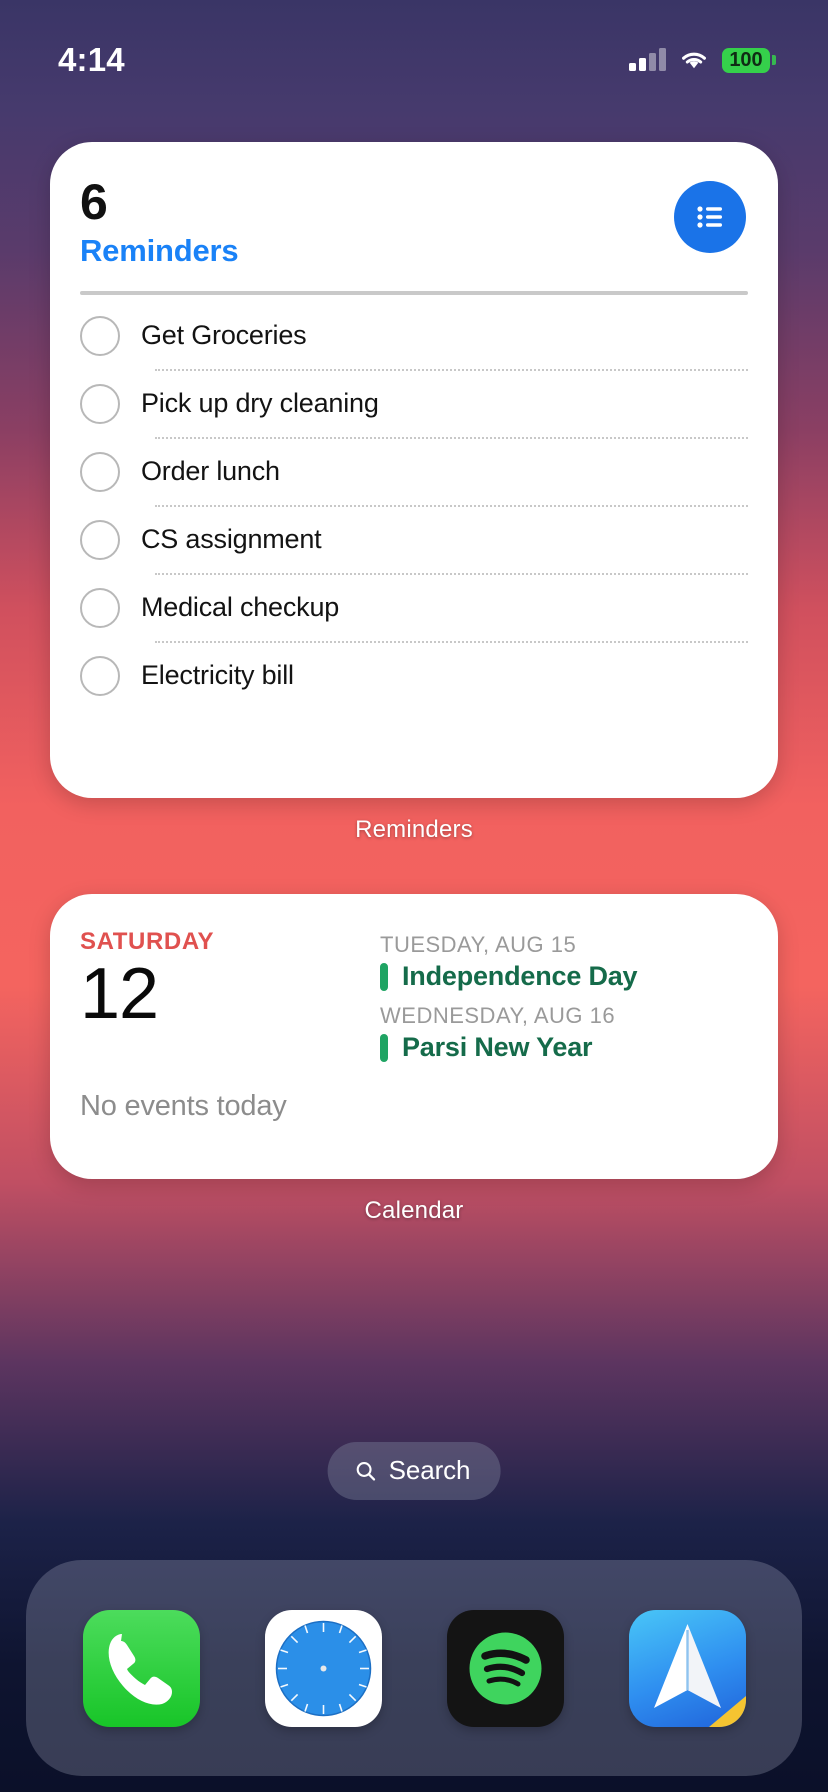  What do you see at coordinates (414, 540) in the screenshot?
I see `reminder-row: CS assignment` at bounding box center [414, 540].